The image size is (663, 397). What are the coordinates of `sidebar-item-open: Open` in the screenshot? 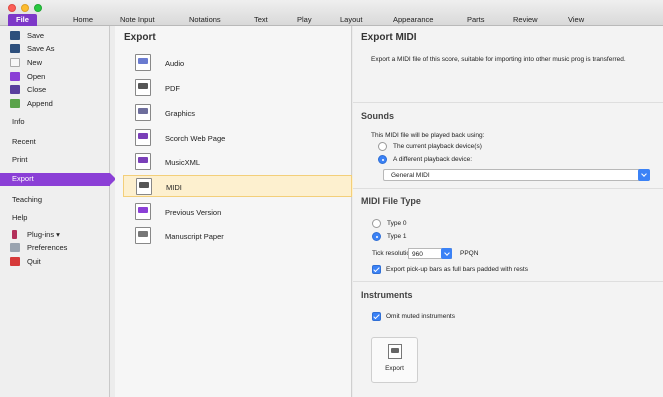 It's located at (55, 77).